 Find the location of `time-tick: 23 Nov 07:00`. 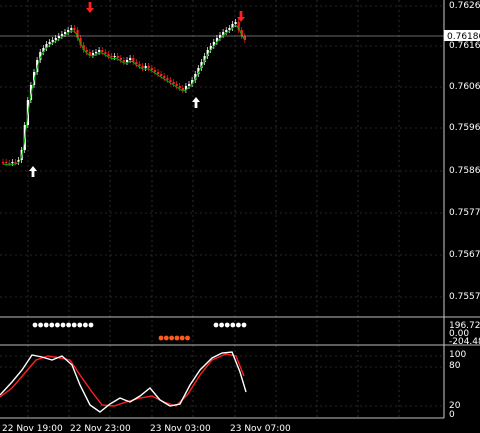

time-tick: 23 Nov 07:00 is located at coordinates (260, 428).